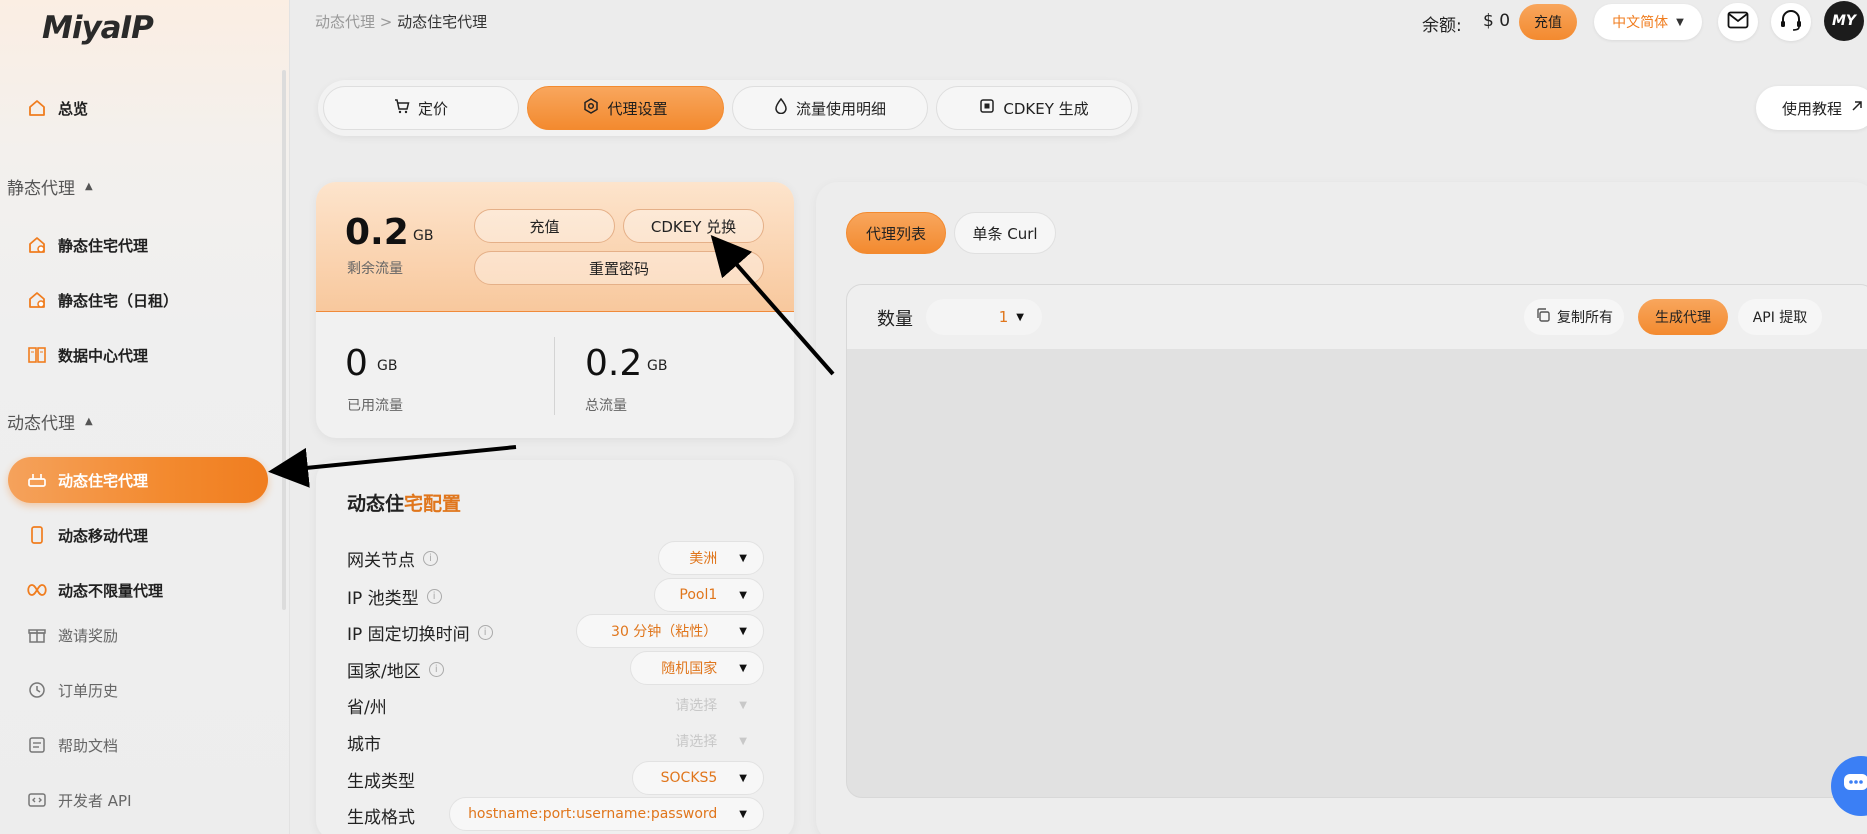  What do you see at coordinates (697, 668) in the screenshot?
I see `country-select: 随机国家 ▼` at bounding box center [697, 668].